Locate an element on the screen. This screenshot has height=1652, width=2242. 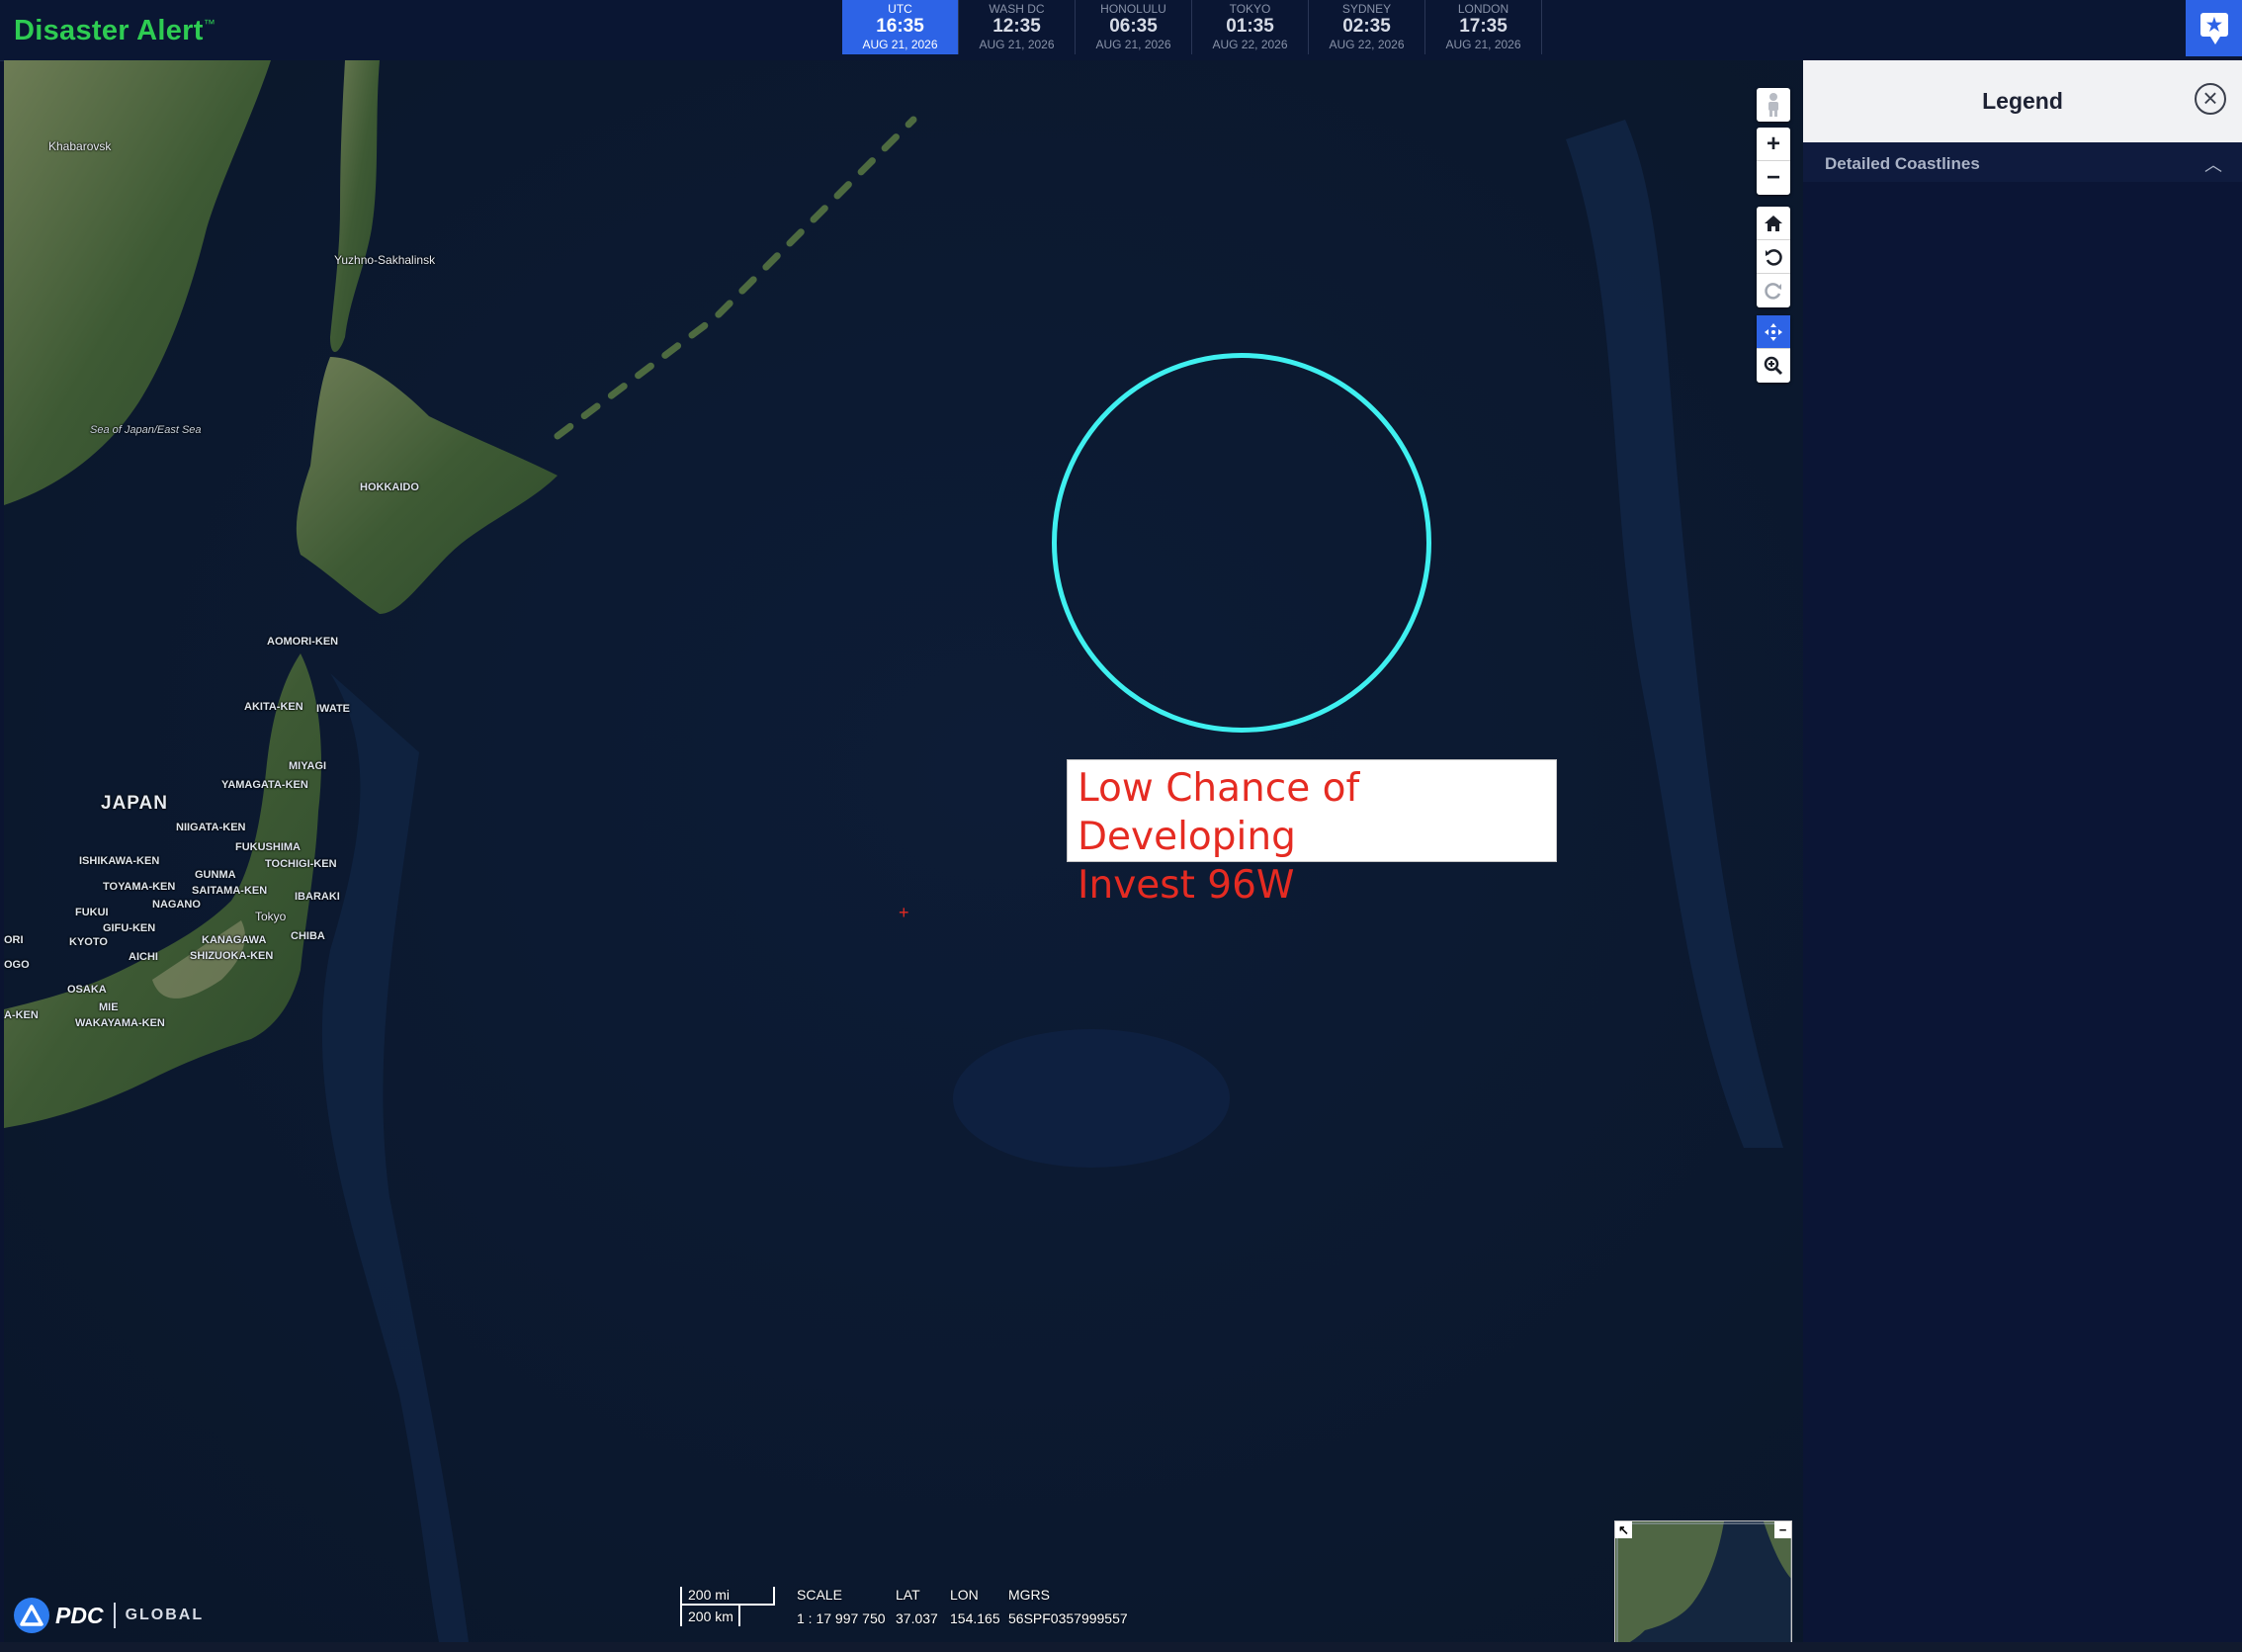
zoom-out-button: − is located at coordinates (1773, 178).